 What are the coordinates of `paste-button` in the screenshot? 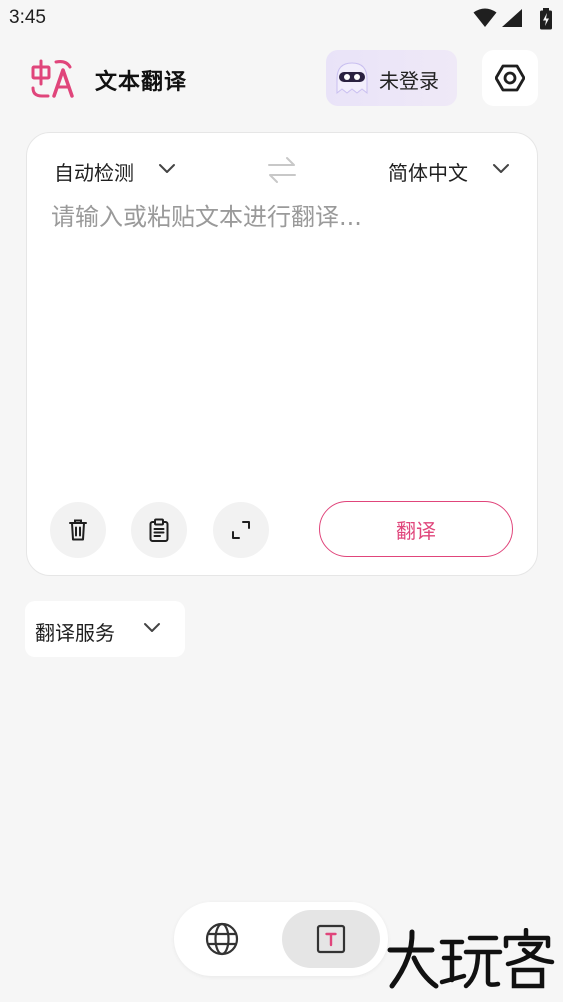 It's located at (159, 530).